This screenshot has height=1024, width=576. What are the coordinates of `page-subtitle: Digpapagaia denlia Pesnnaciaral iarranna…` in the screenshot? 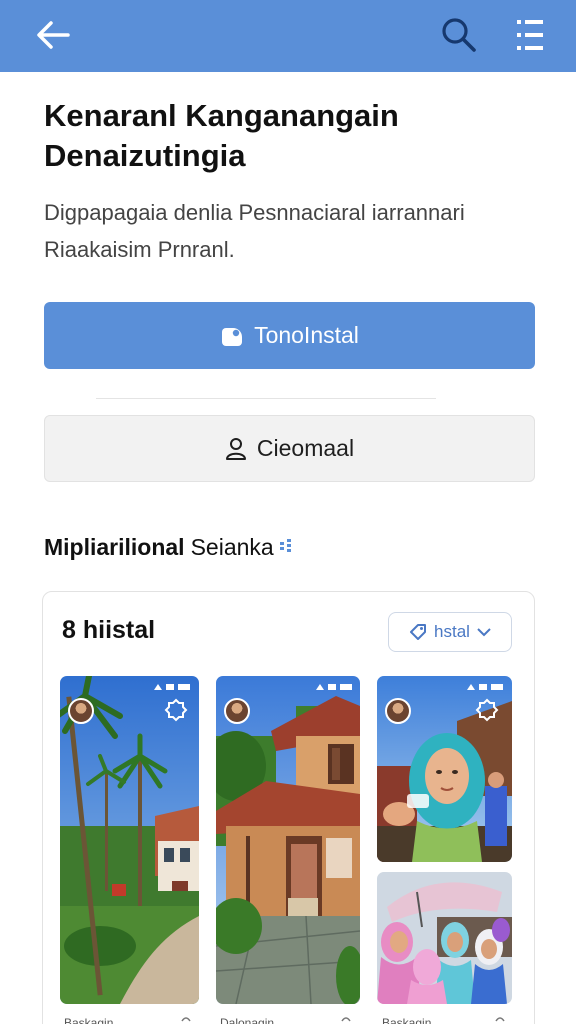 It's located at (294, 231).